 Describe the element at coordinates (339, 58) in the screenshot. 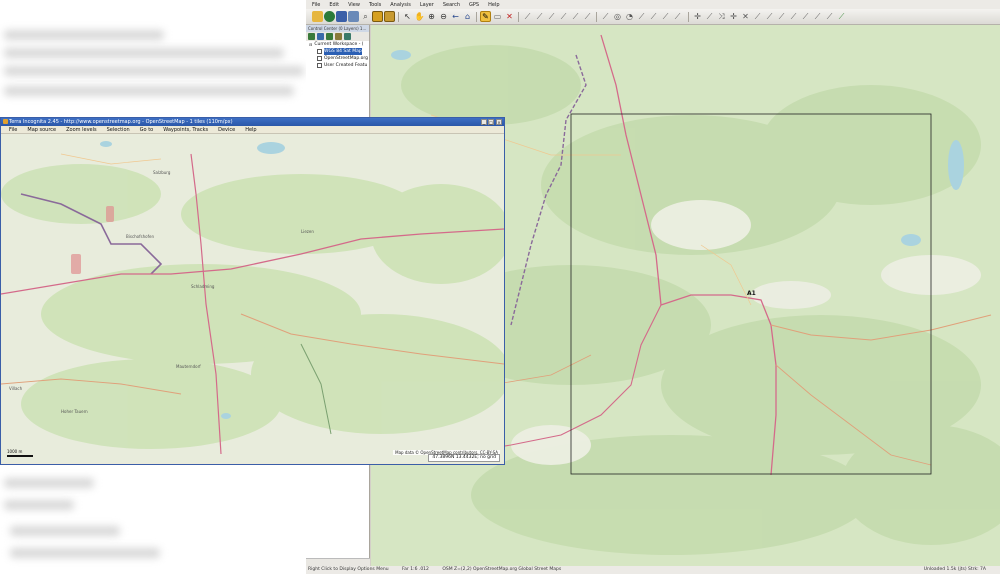

I see `layer-item-osm: OpenStreetMap.org` at that location.